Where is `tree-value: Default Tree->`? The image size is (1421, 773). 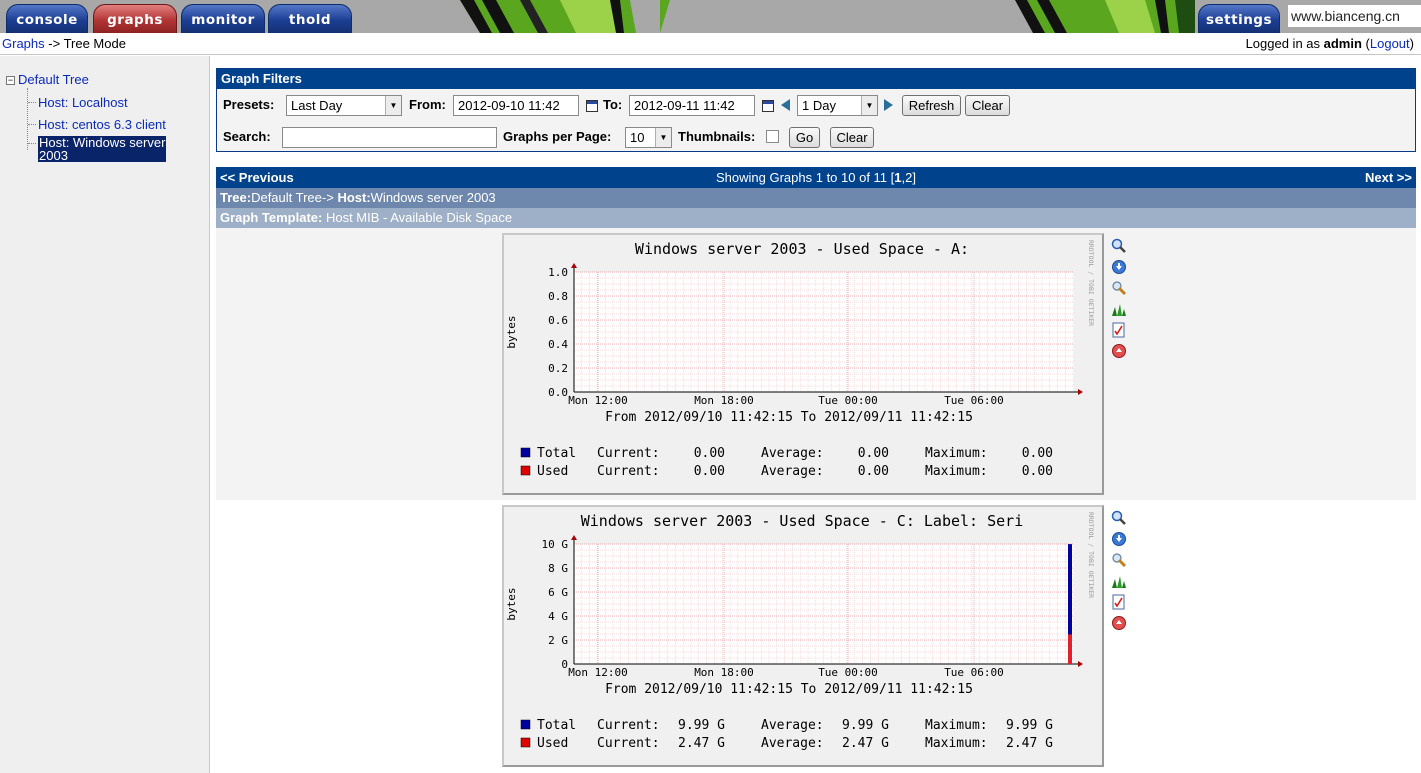
tree-value: Default Tree-> is located at coordinates (294, 197).